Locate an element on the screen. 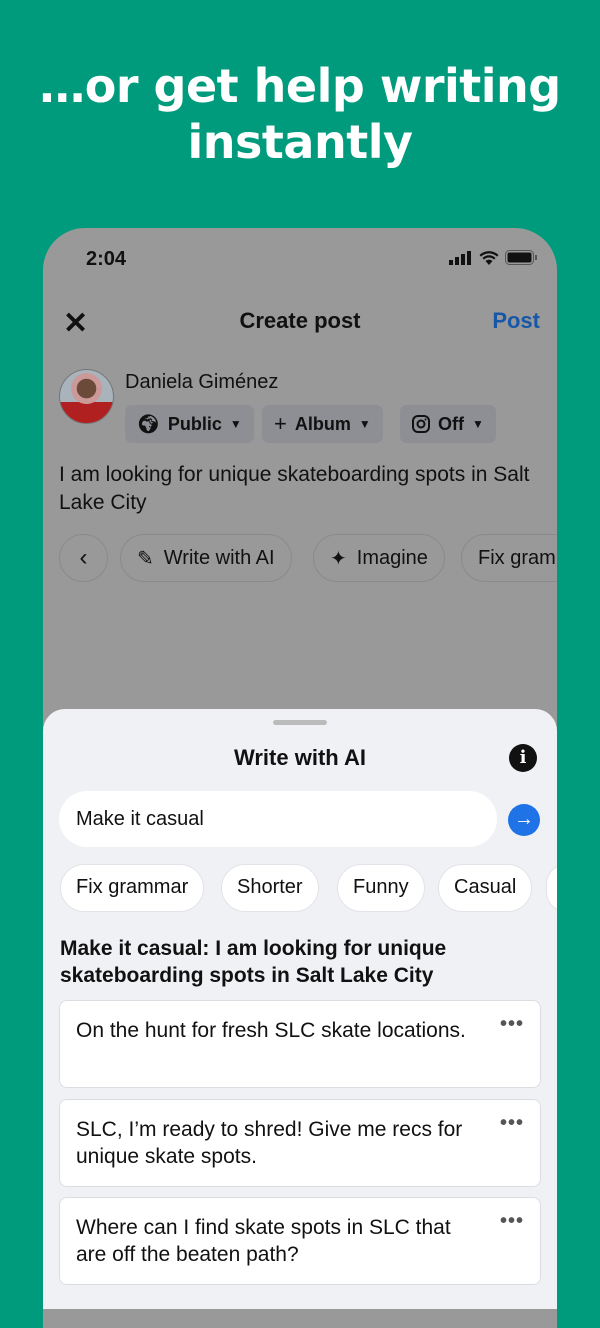 The width and height of the screenshot is (600, 1328). info-icon: i is located at coordinates (523, 758).